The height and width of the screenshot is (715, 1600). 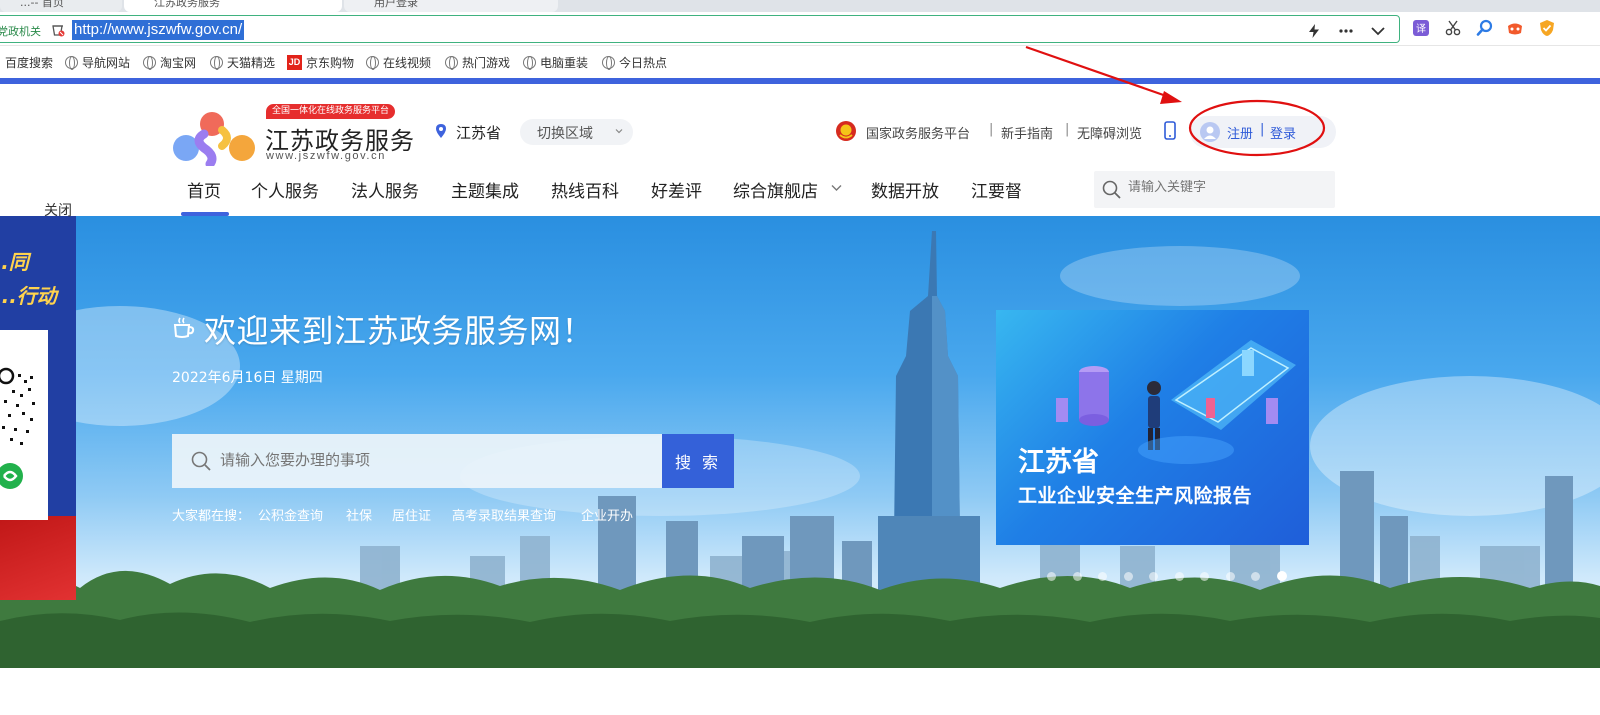 What do you see at coordinates (28, 296) in the screenshot?
I see `ad-text: ...行动` at bounding box center [28, 296].